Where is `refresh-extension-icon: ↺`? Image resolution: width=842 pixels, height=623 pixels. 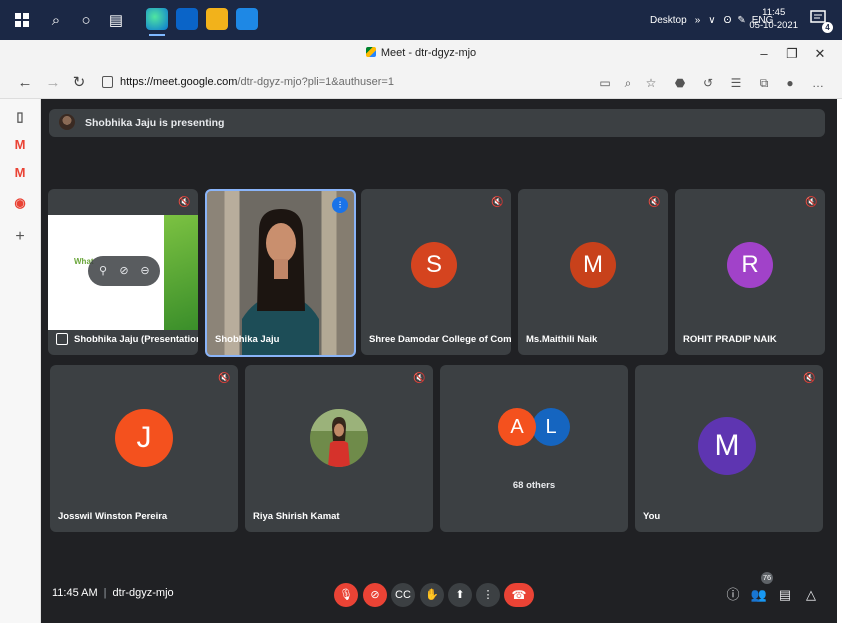
refresh-extension-icon: ↺ is located at coordinates (708, 83).